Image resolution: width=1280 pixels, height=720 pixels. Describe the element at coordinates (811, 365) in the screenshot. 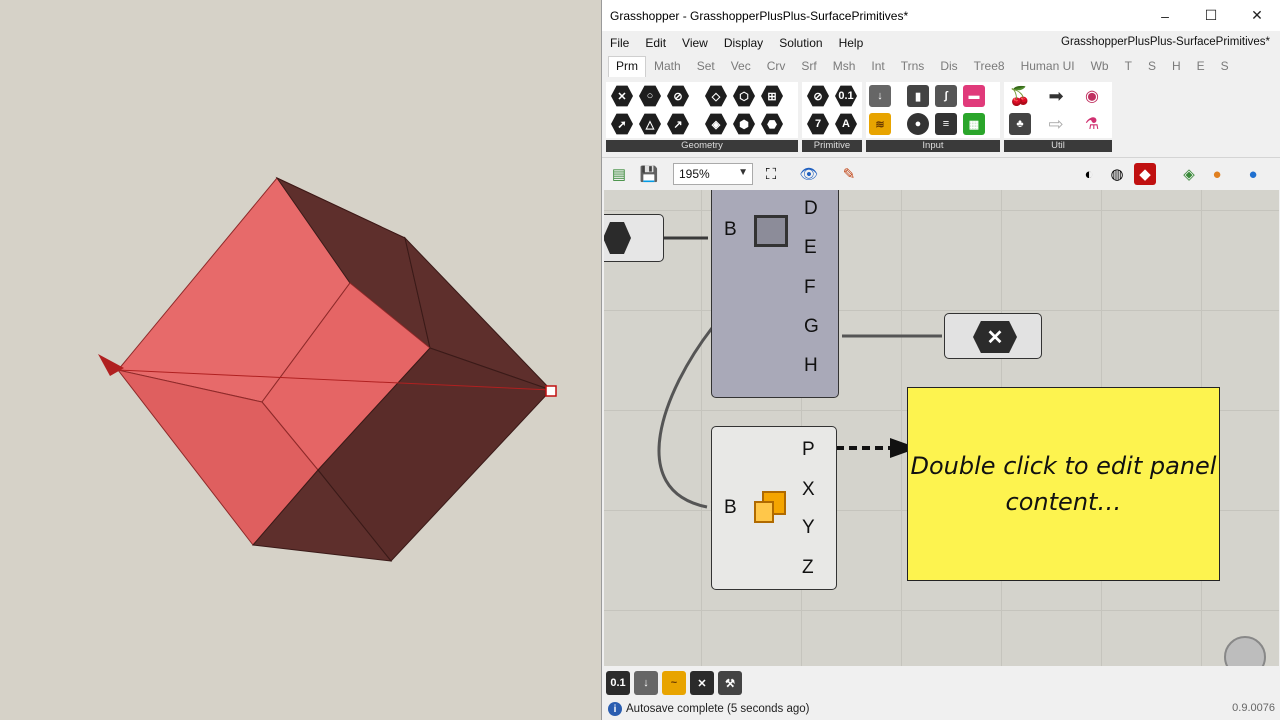

I see `output-h-label: H` at that location.